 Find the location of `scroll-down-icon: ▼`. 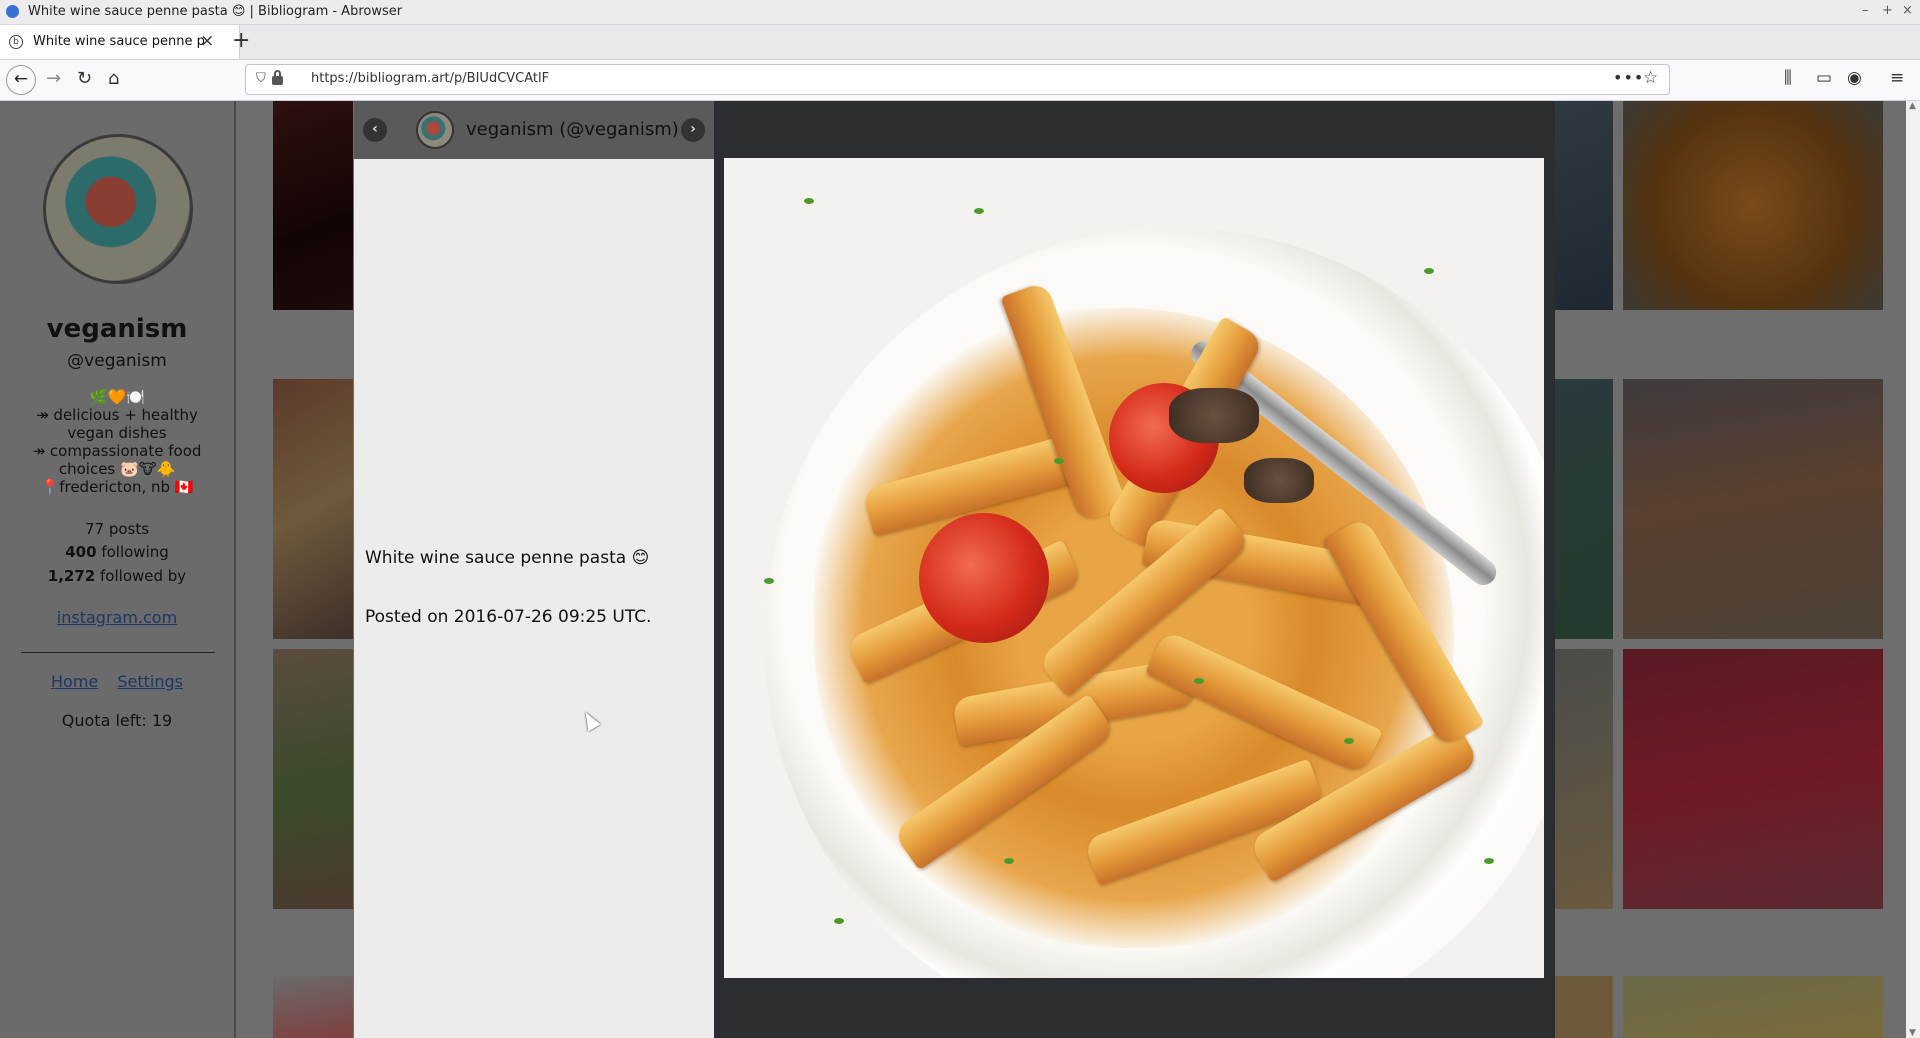

scroll-down-icon: ▼ is located at coordinates (1912, 1033).